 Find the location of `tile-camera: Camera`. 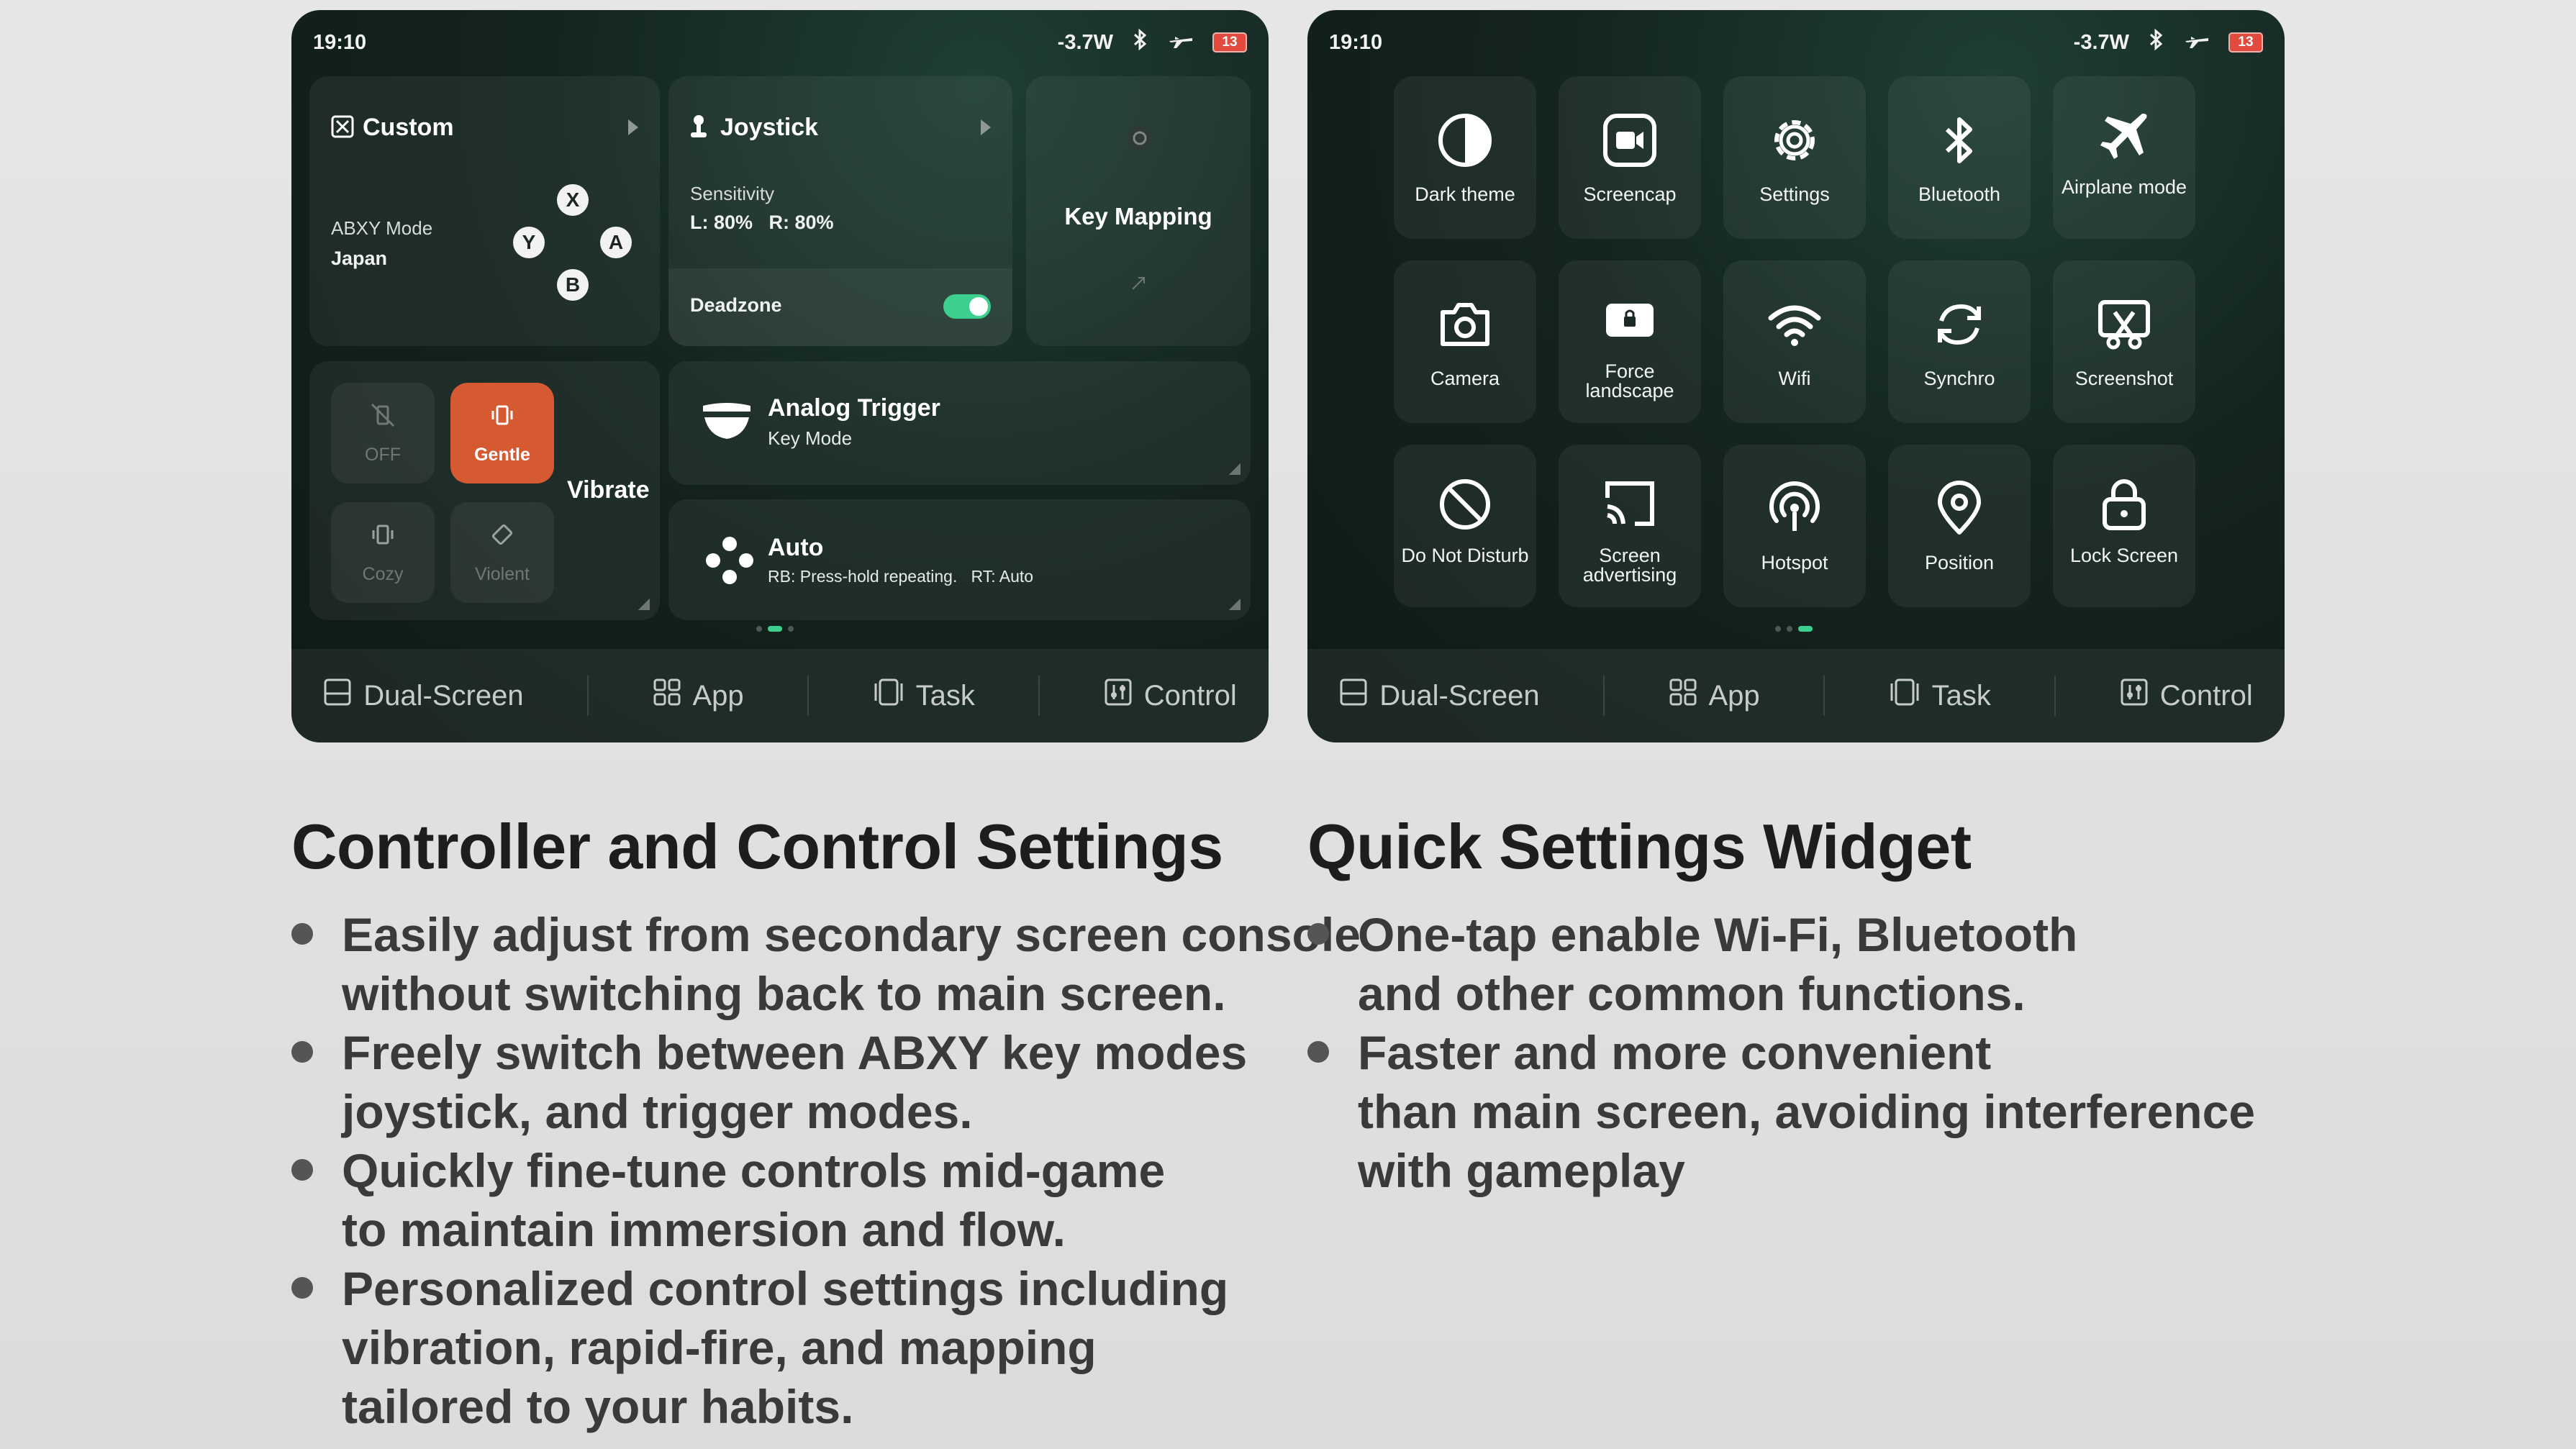

tile-camera: Camera is located at coordinates (1465, 341).